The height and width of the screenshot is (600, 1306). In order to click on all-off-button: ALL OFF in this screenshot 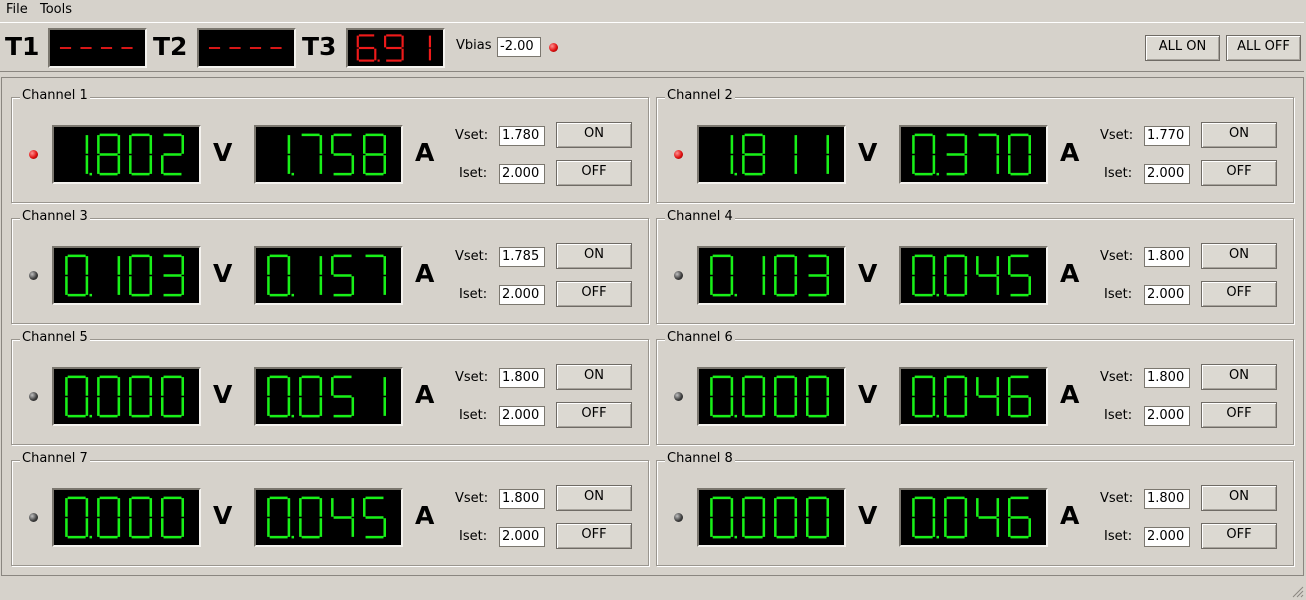, I will do `click(1263, 48)`.